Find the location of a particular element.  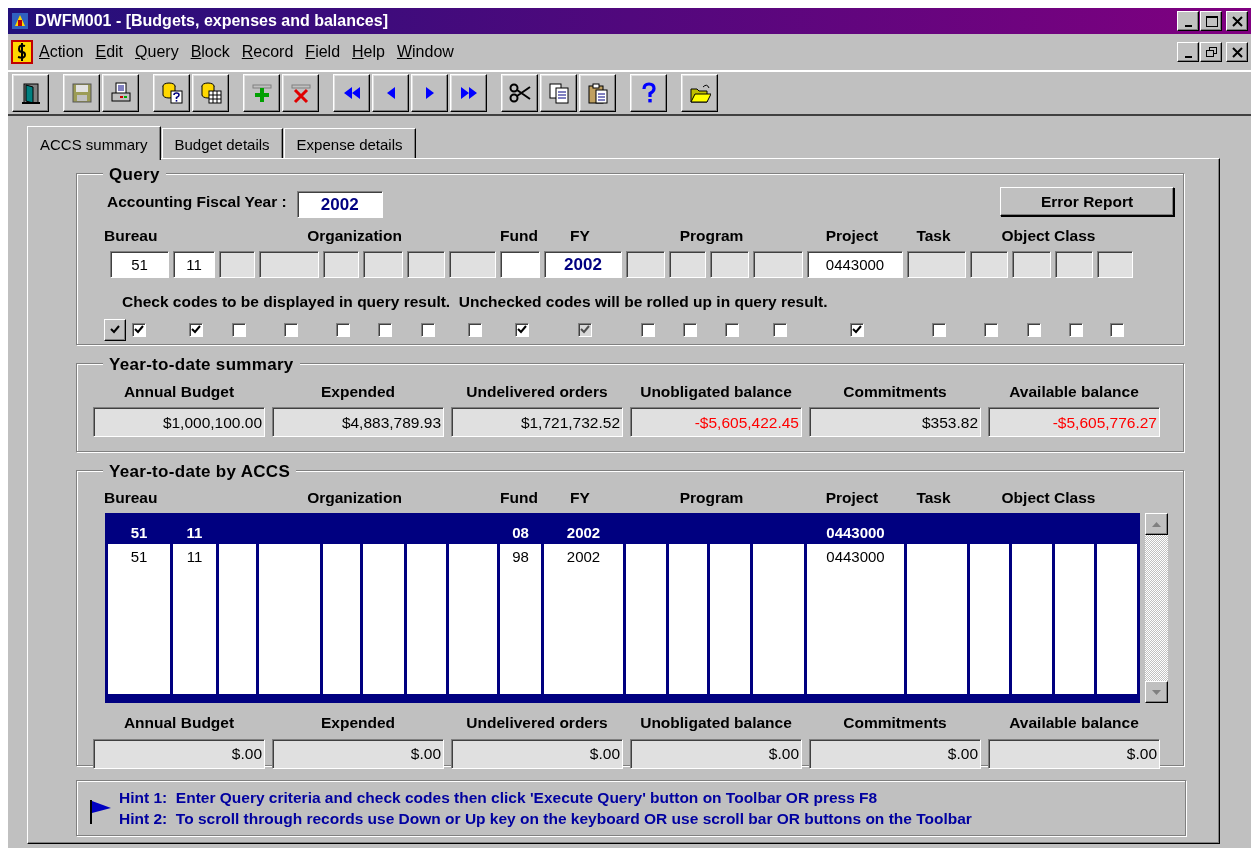

restore-button is located at coordinates (1211, 52).